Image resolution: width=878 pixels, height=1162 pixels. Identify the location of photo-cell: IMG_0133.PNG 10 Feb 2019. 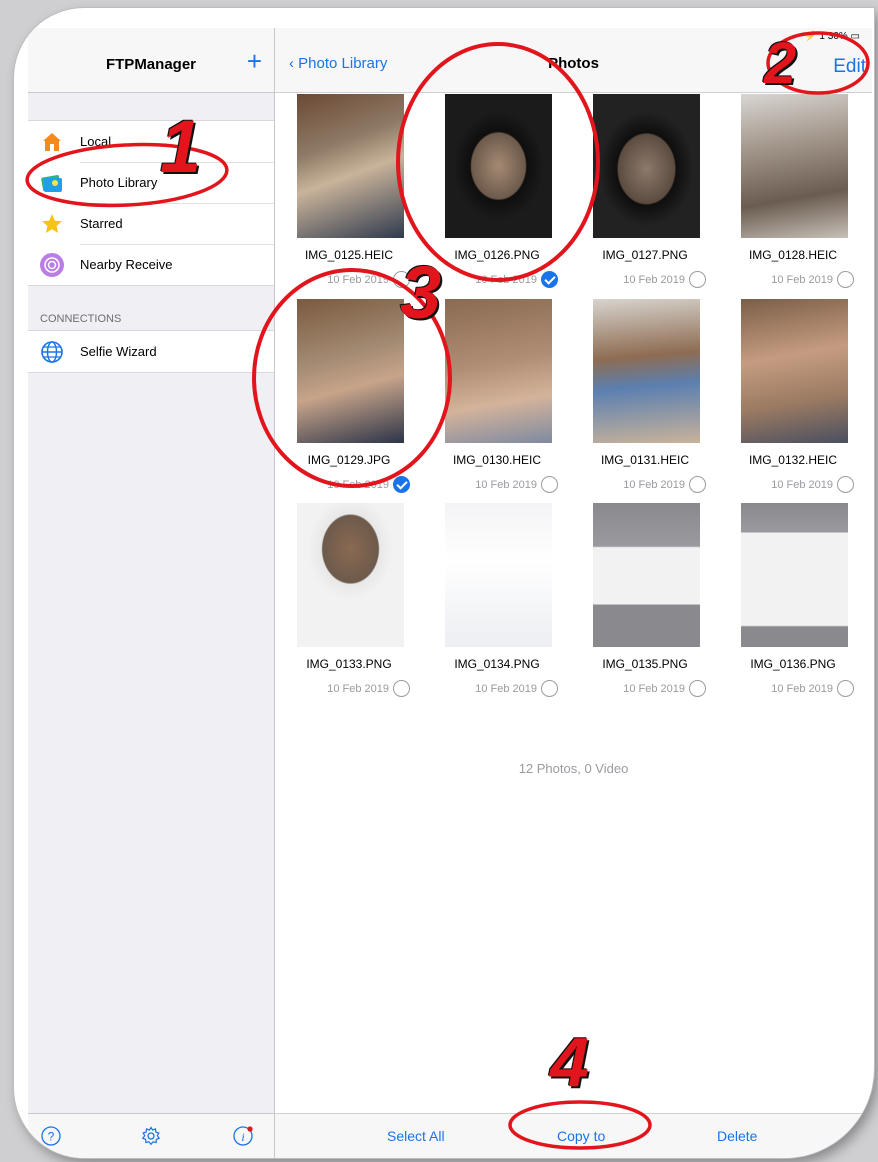
(349, 604).